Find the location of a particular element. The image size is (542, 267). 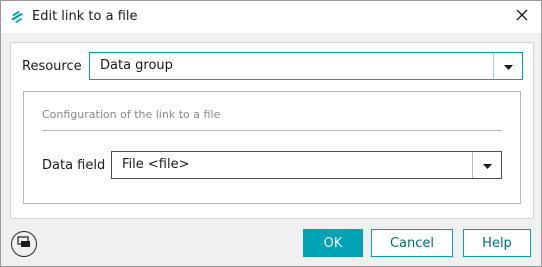

dialog-title: Edit link to a file is located at coordinates (85, 16).